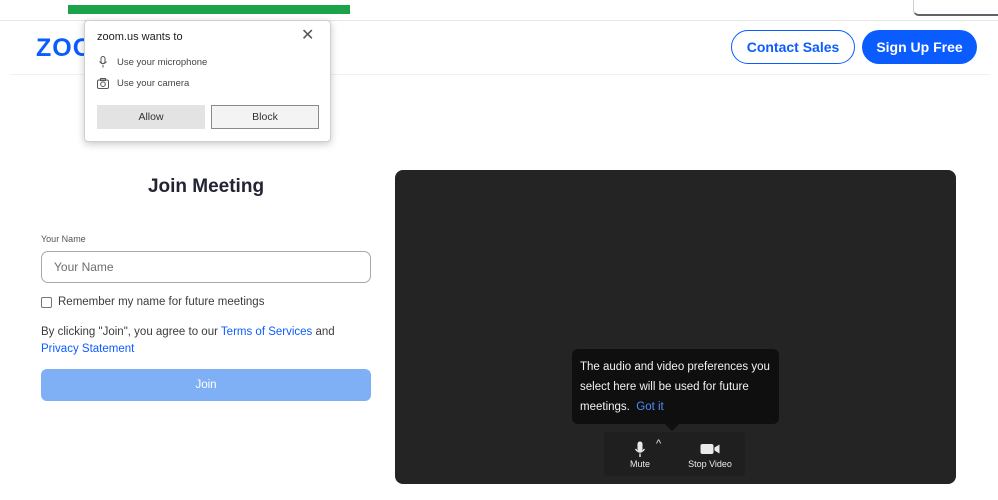  What do you see at coordinates (103, 83) in the screenshot?
I see `camera-icon` at bounding box center [103, 83].